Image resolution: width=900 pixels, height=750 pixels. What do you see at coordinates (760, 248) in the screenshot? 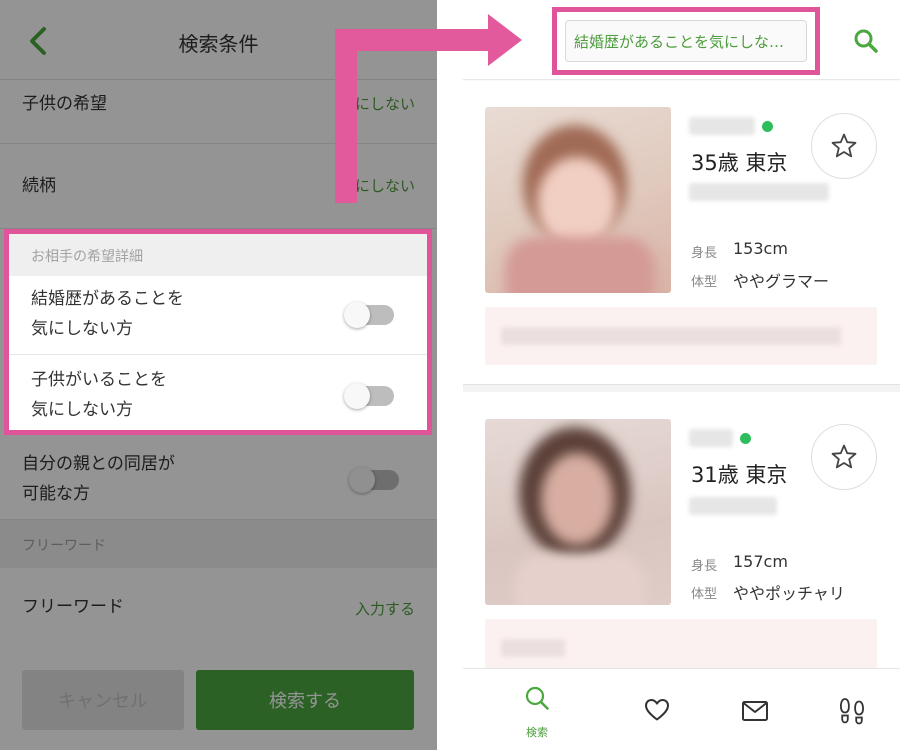
I see `height-value: 153cm` at bounding box center [760, 248].